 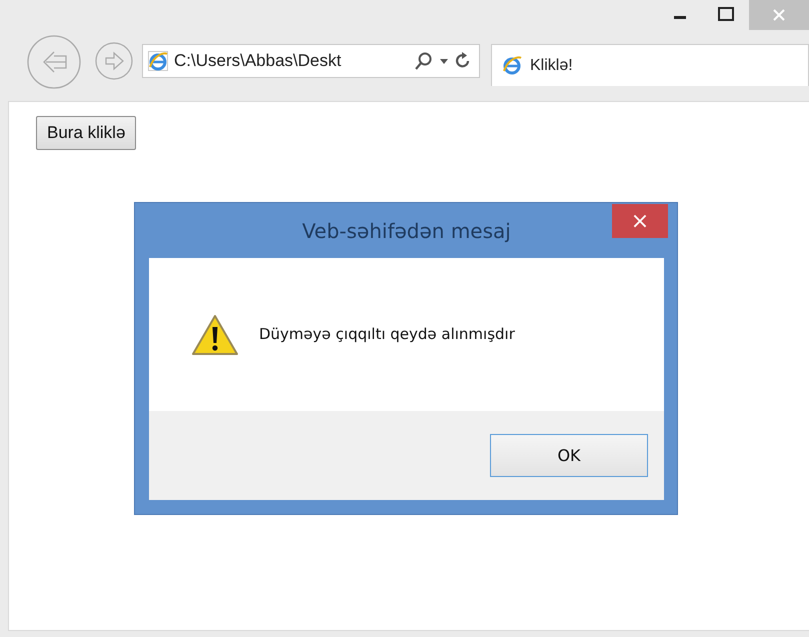 I want to click on dialog-message: Düyməyə çıqqıltı qeydə alınmışdır, so click(x=387, y=333).